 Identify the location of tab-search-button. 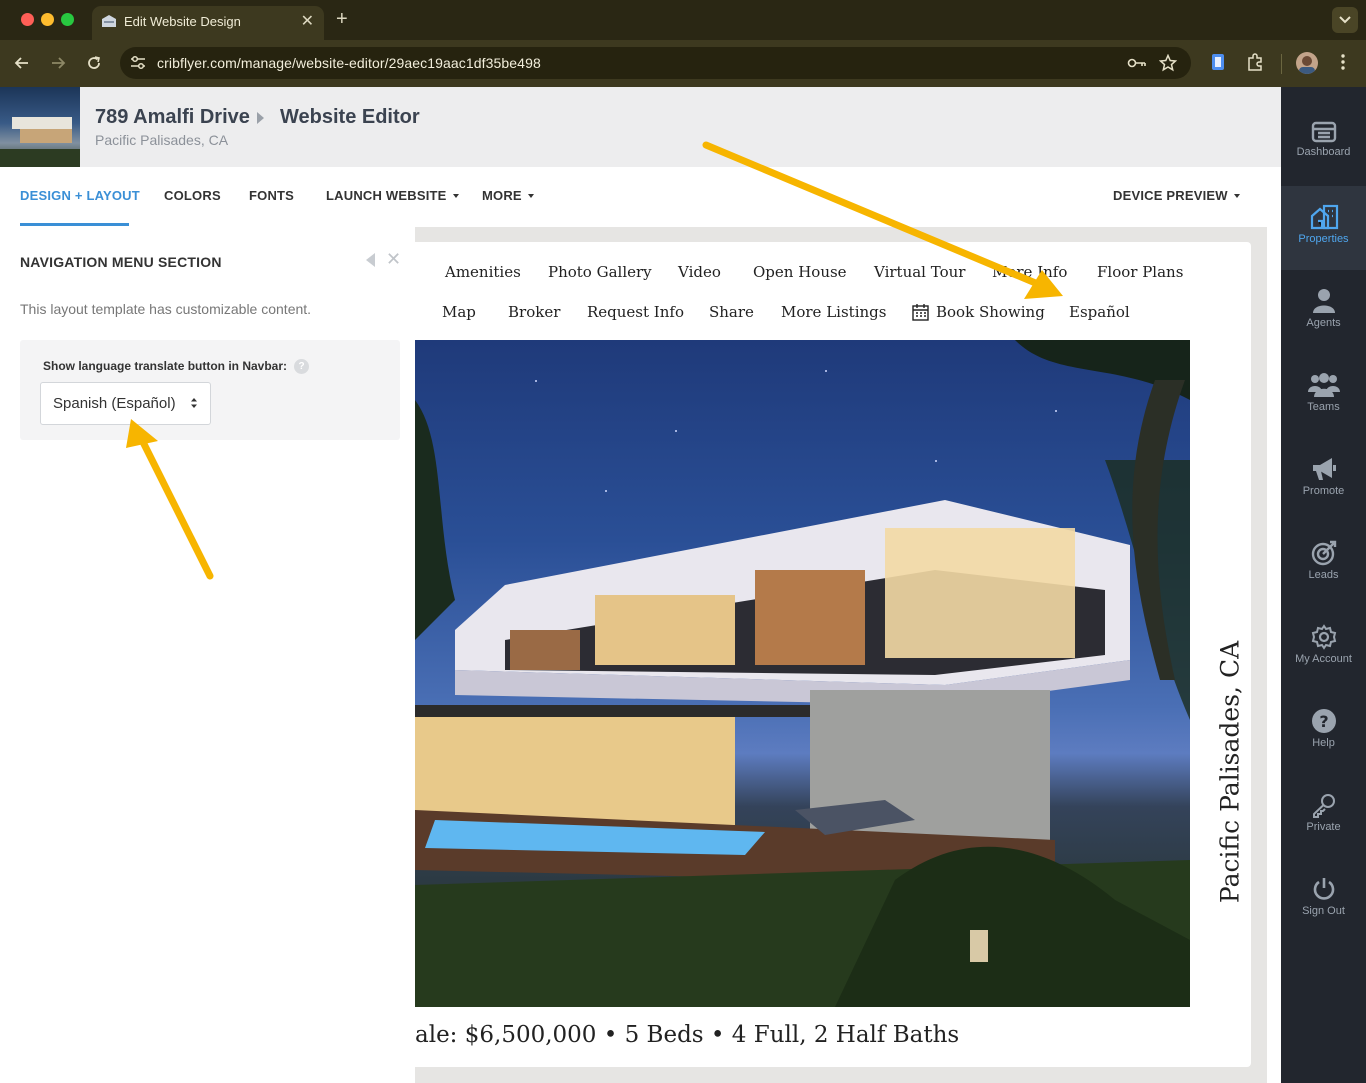
(1345, 20).